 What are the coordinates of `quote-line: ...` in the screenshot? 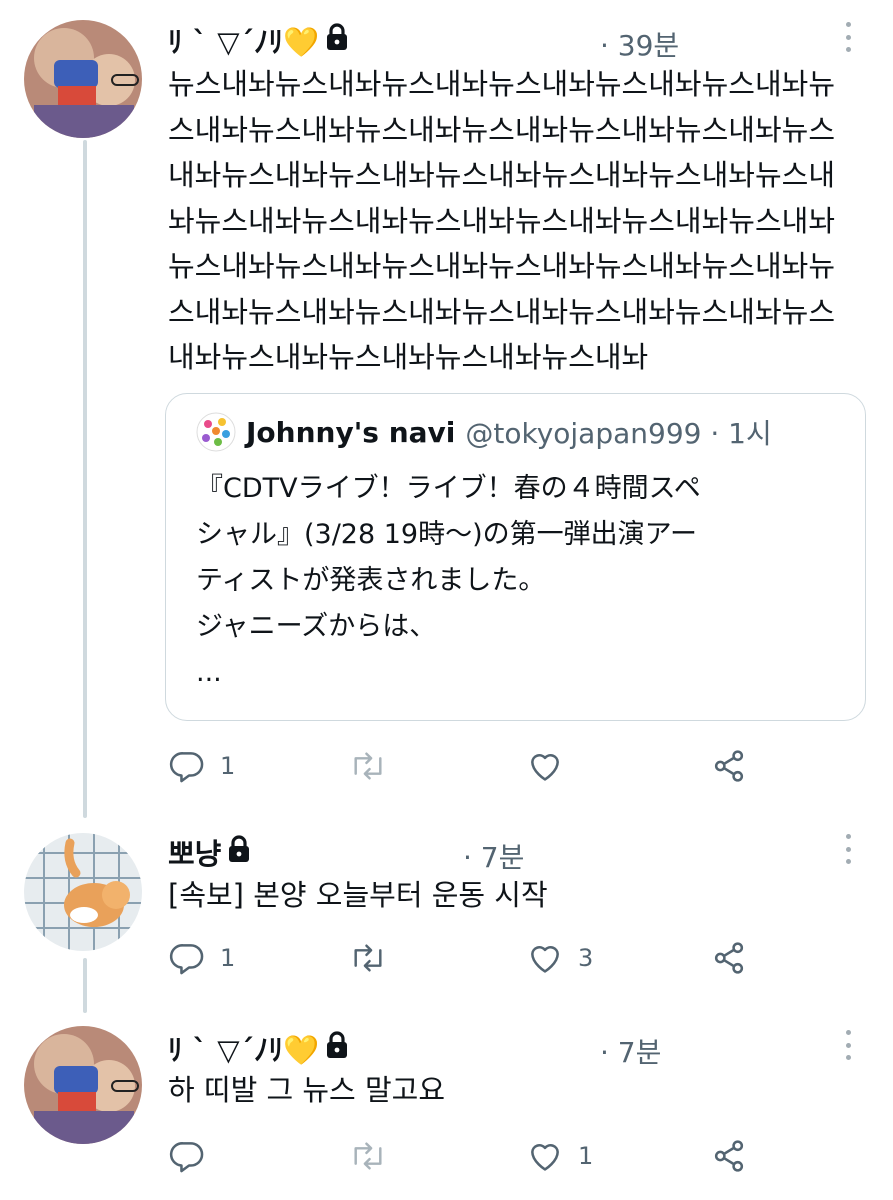 It's located at (209, 672).